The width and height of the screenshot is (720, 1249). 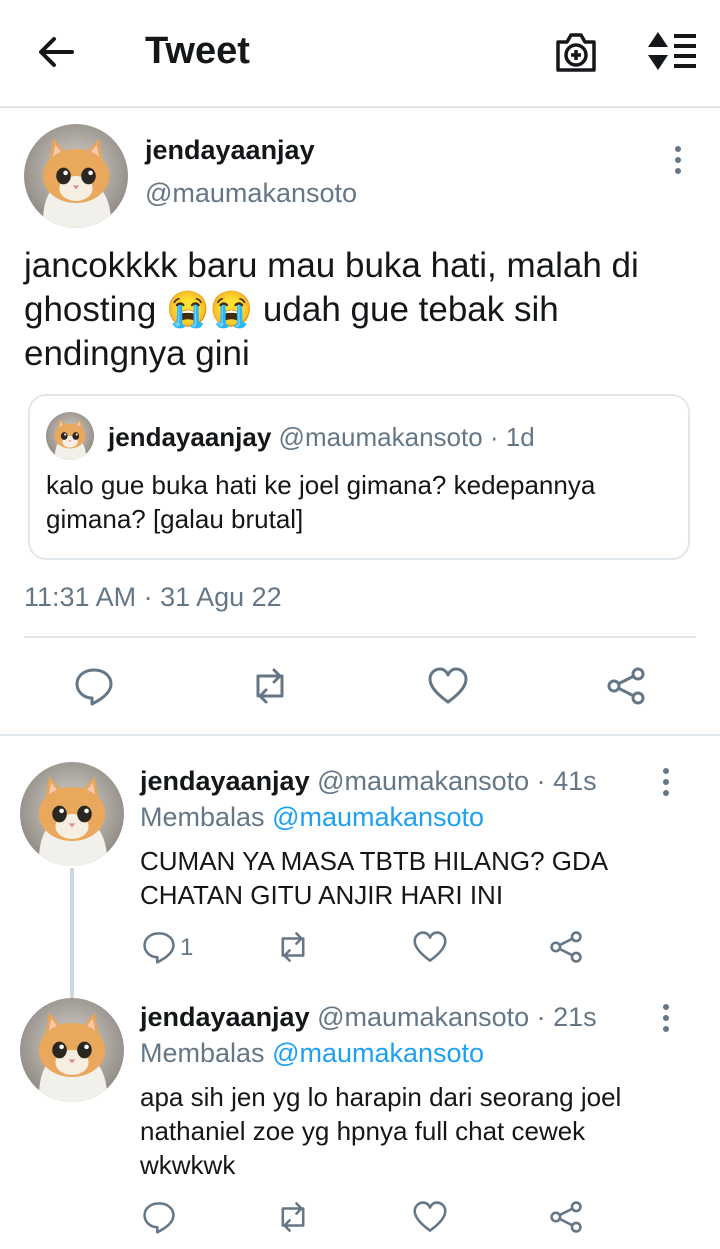 I want to click on sort-lines-icon, so click(x=672, y=52).